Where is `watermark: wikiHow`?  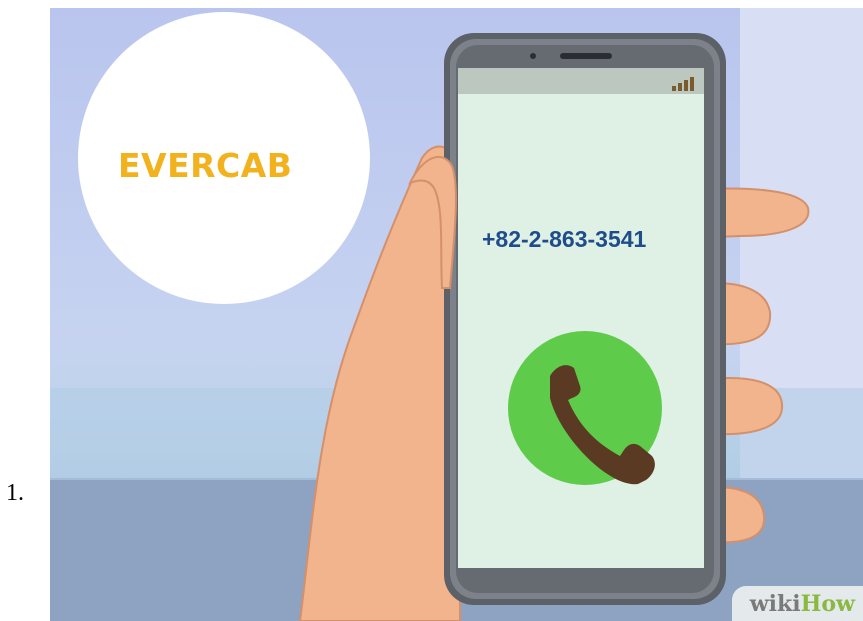
watermark: wikiHow is located at coordinates (797, 603).